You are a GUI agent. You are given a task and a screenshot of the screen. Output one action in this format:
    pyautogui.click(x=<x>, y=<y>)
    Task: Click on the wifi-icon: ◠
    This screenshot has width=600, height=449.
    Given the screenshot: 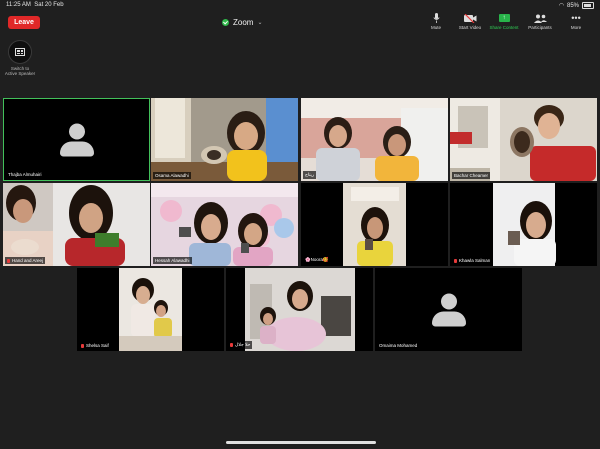 What is the action you would take?
    pyautogui.click(x=561, y=6)
    